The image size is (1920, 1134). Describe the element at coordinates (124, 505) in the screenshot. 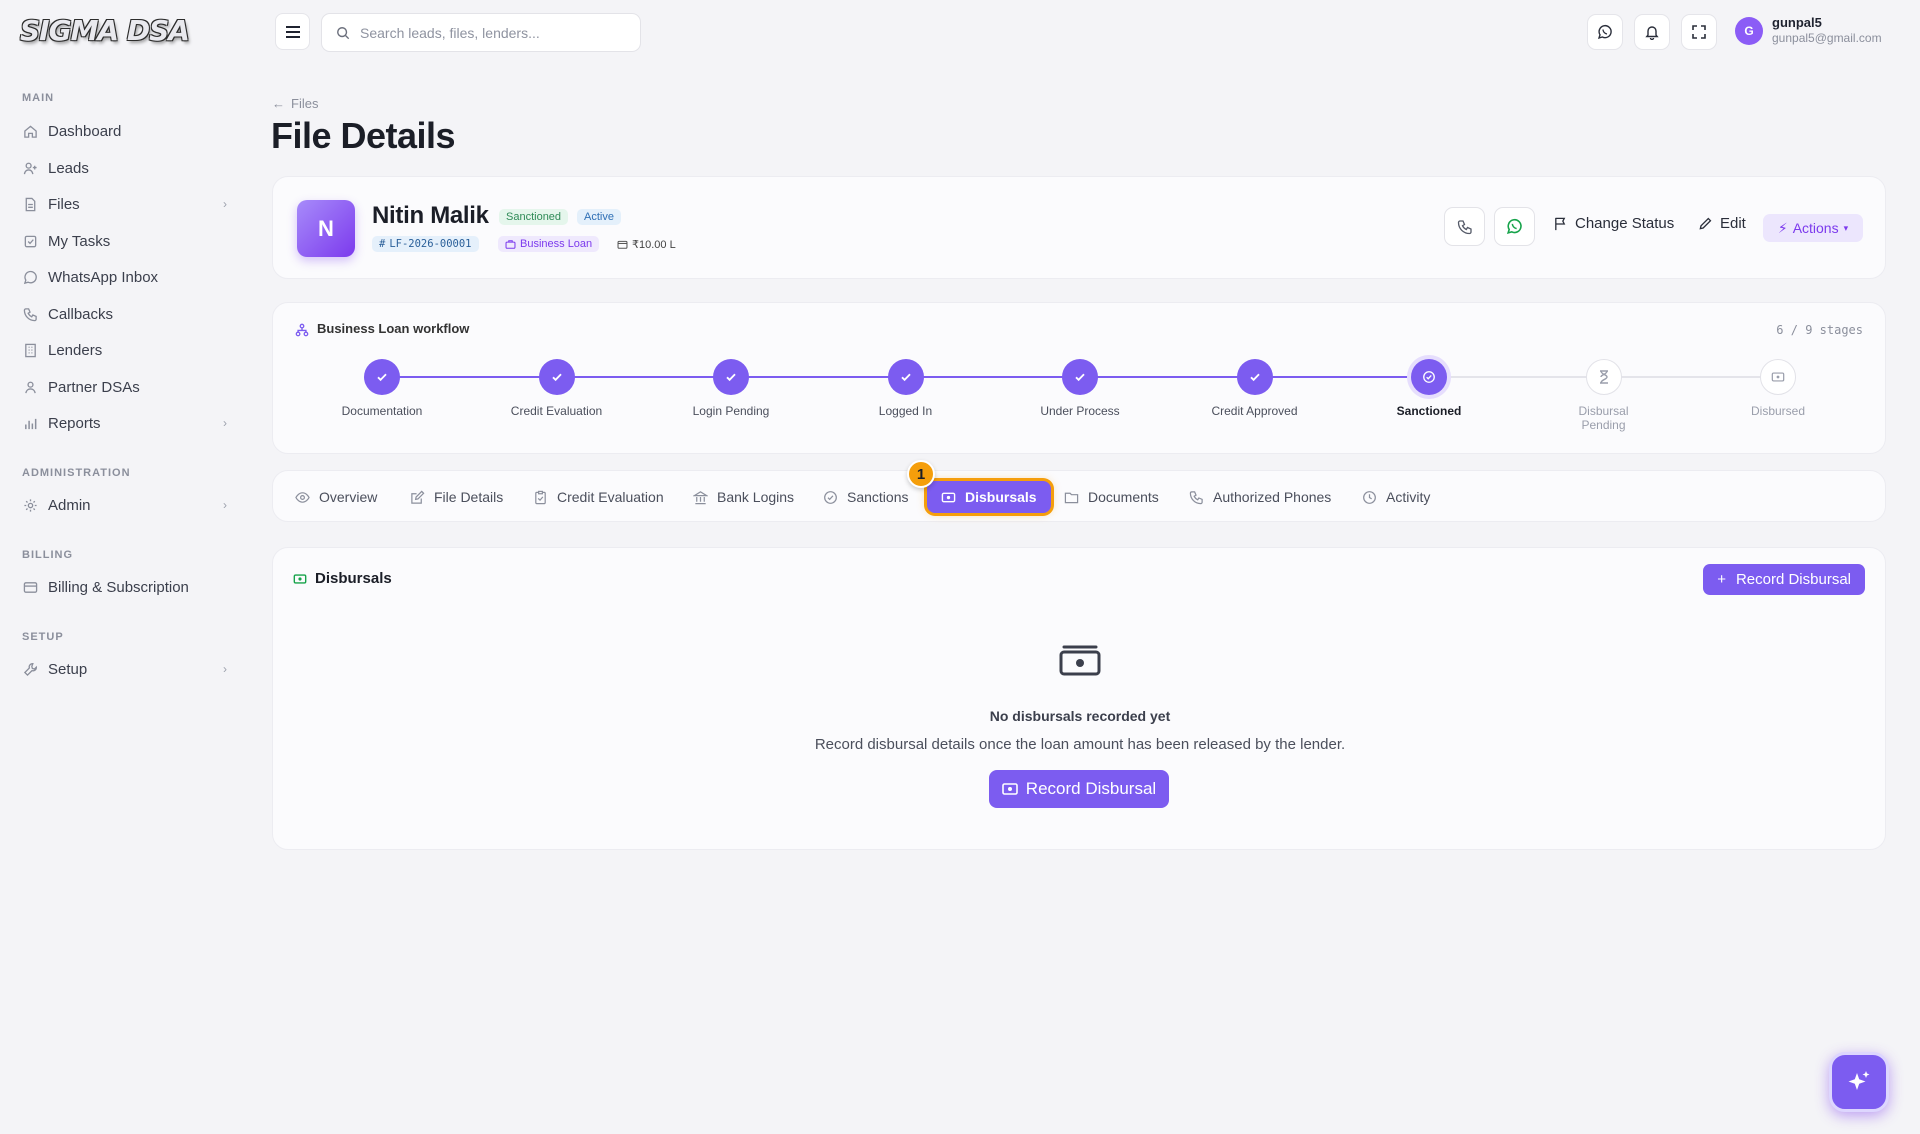

I see `sidebar-item-admin: Admin ›` at that location.